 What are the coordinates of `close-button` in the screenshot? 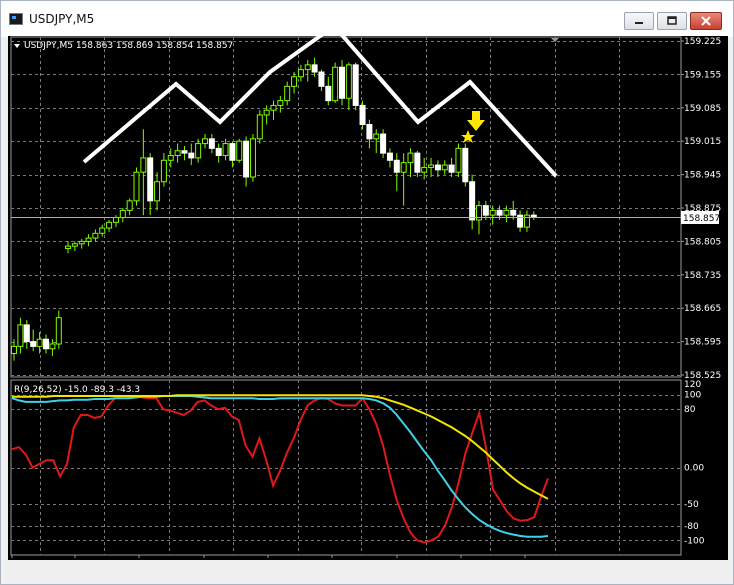 It's located at (706, 21).